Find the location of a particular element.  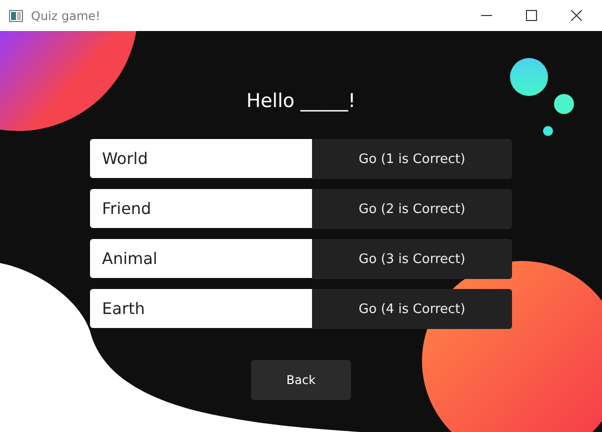

go-button: Go (4 is Correct) is located at coordinates (412, 309).